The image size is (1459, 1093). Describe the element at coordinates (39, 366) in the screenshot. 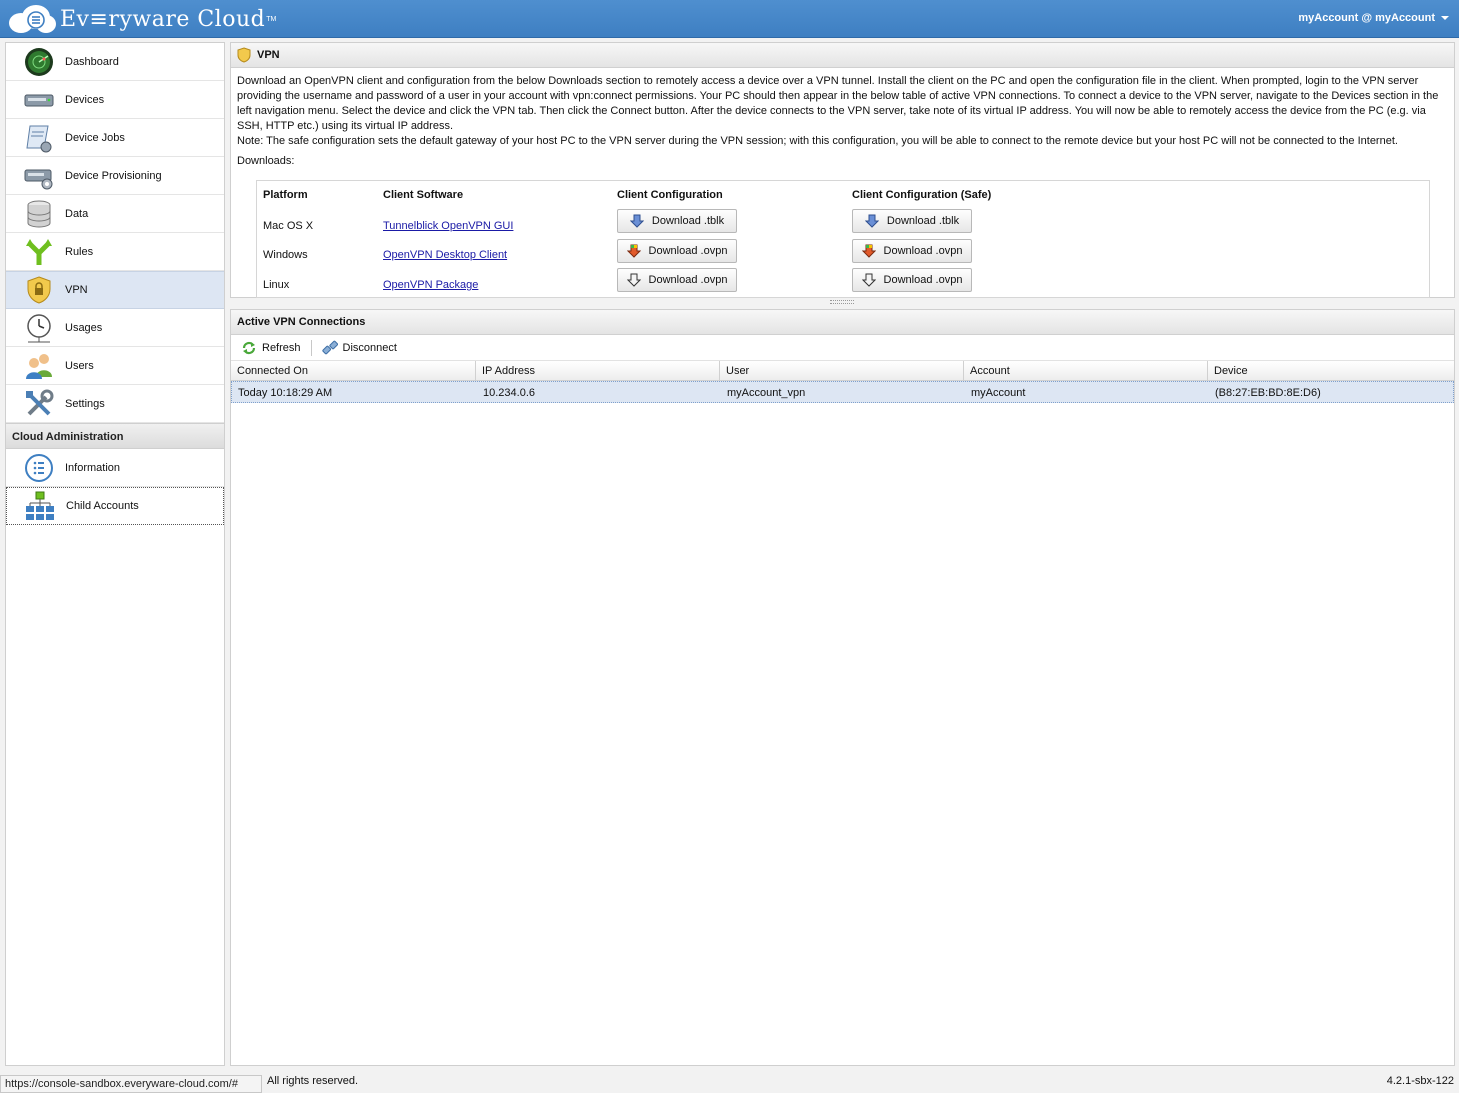

I see `users-icon` at that location.